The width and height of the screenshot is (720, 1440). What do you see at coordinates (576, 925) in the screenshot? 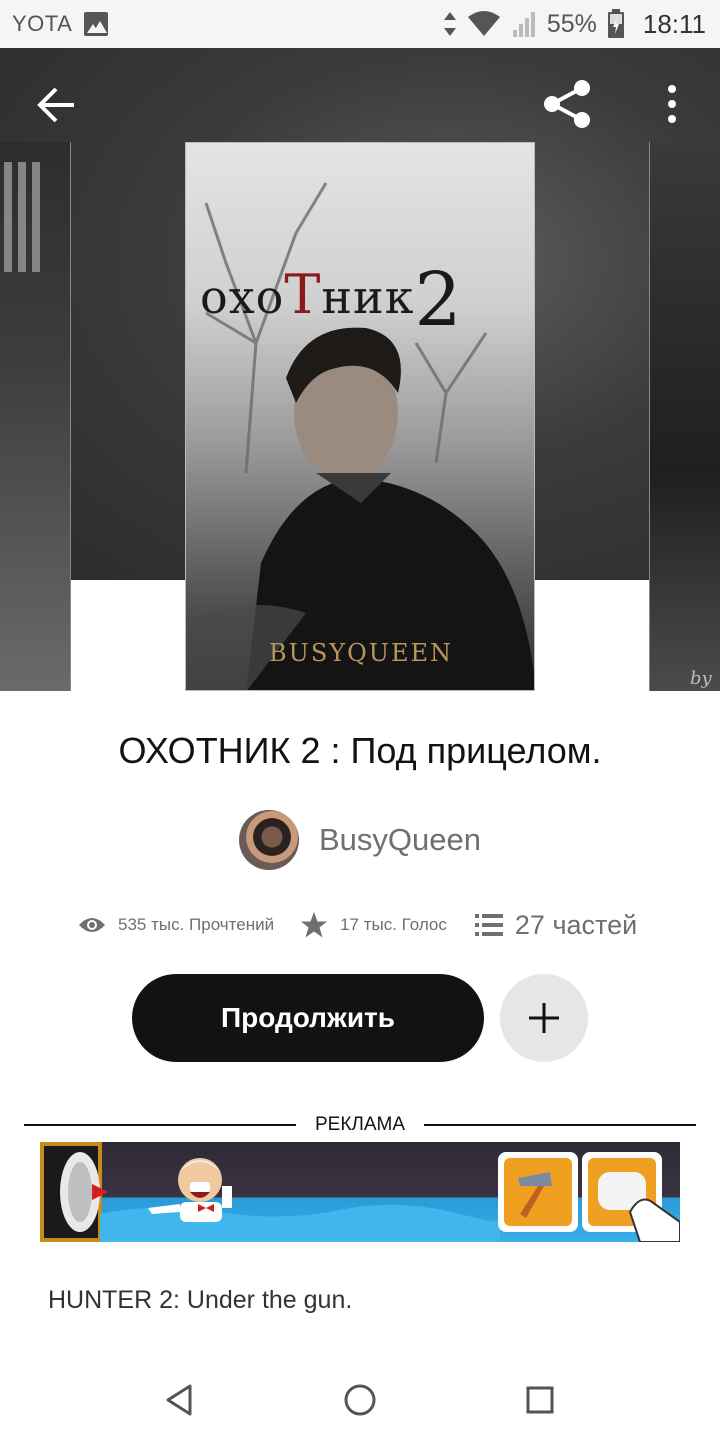
I see `parts-count: 27 частей` at bounding box center [576, 925].